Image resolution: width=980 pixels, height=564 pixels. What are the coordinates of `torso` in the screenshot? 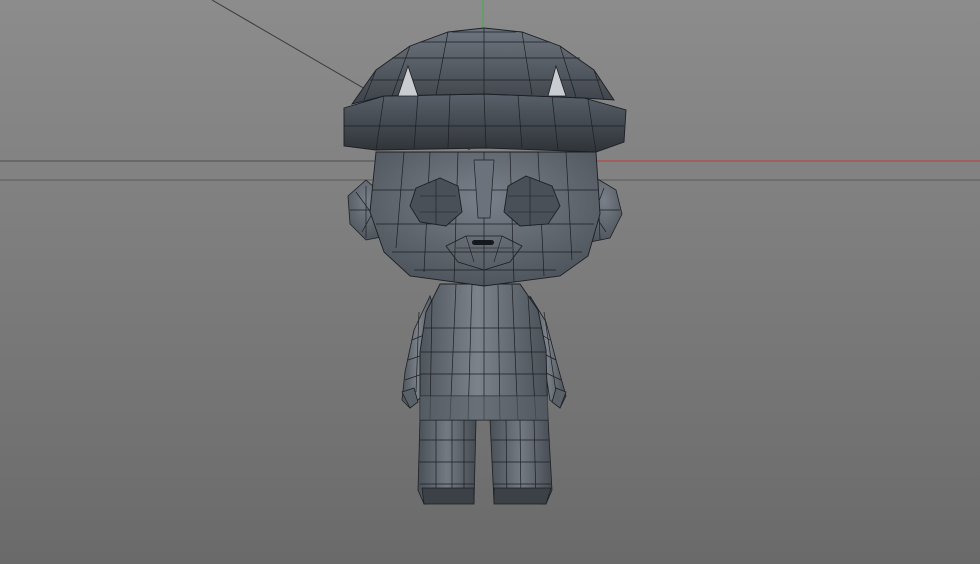 It's located at (484, 352).